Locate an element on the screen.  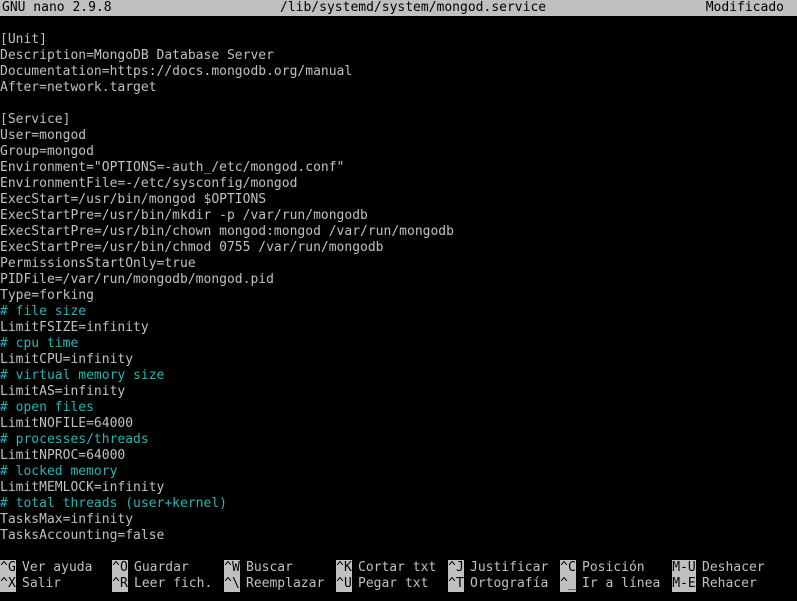
comment-line: # open files is located at coordinates (398, 408).